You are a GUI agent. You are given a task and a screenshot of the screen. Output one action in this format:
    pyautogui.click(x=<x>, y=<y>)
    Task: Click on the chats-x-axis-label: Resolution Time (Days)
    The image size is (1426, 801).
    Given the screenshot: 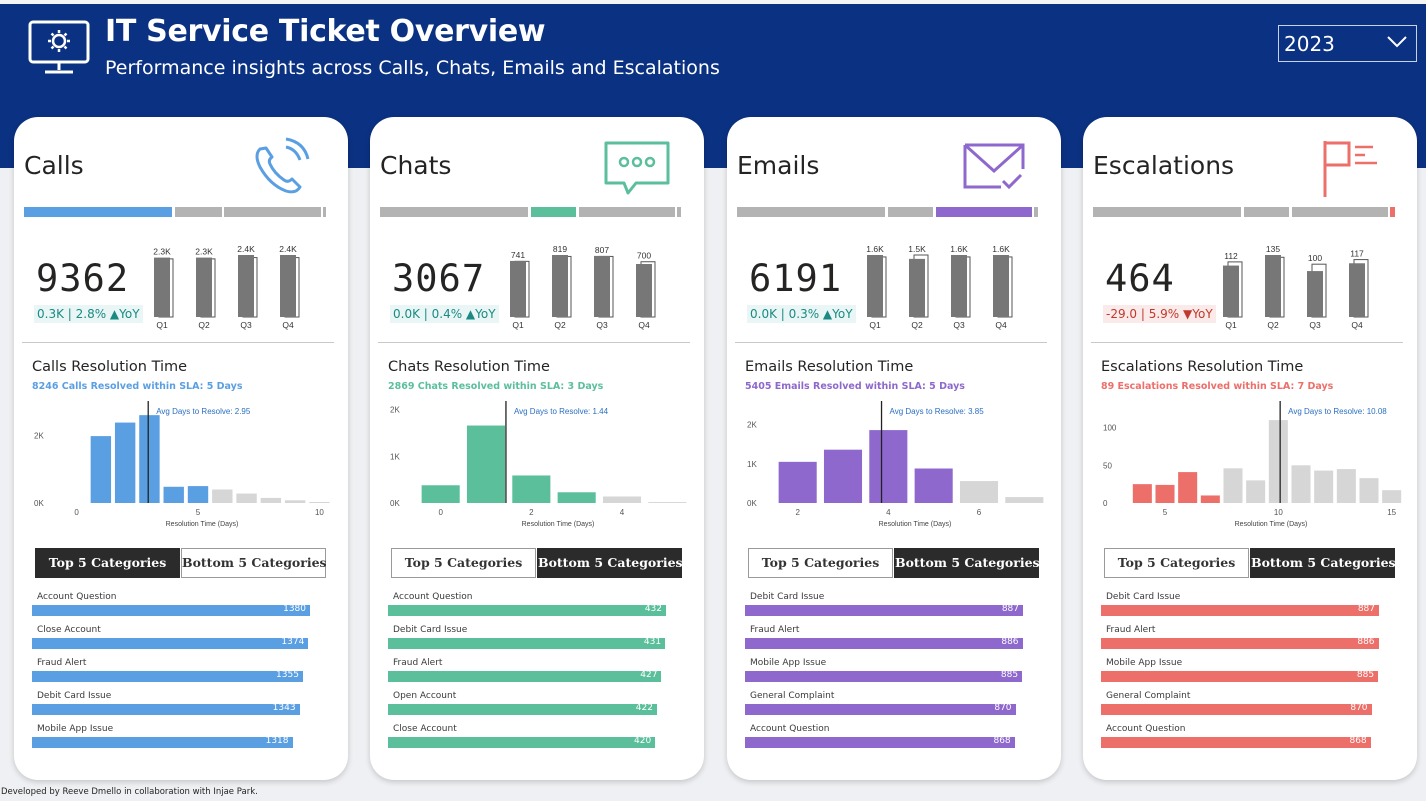 What is the action you would take?
    pyautogui.click(x=558, y=524)
    